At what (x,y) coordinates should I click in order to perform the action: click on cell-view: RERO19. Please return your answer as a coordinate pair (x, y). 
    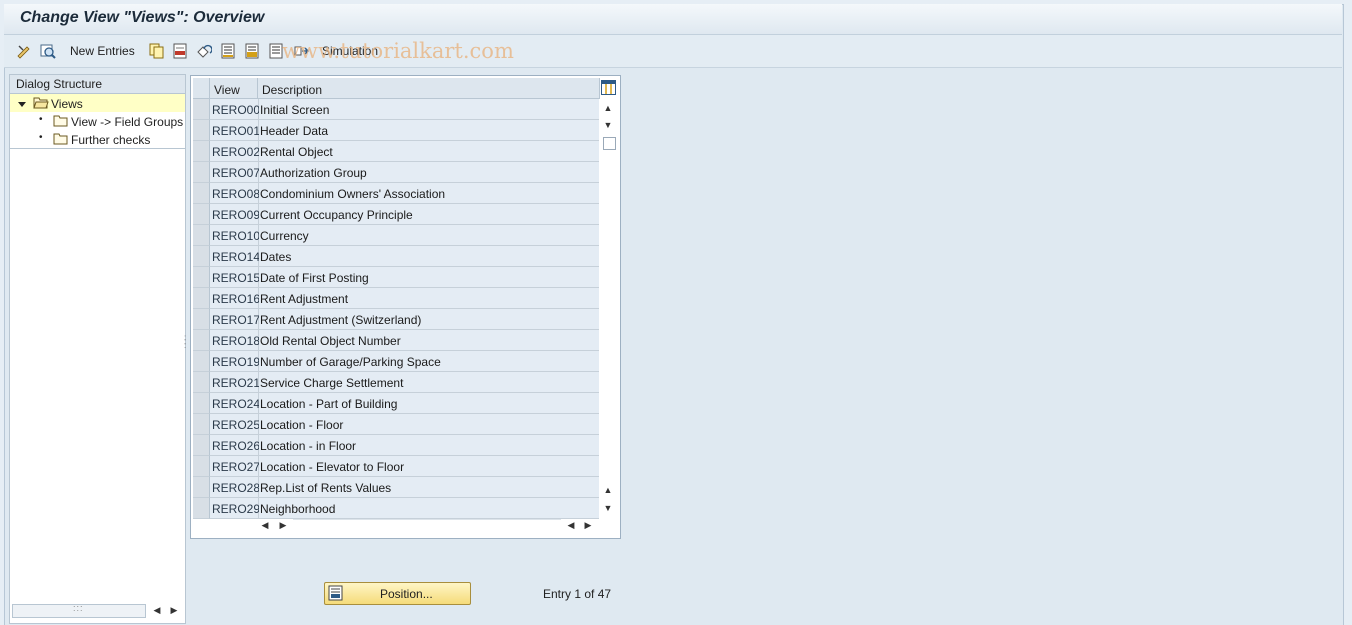
    Looking at the image, I should click on (235, 361).